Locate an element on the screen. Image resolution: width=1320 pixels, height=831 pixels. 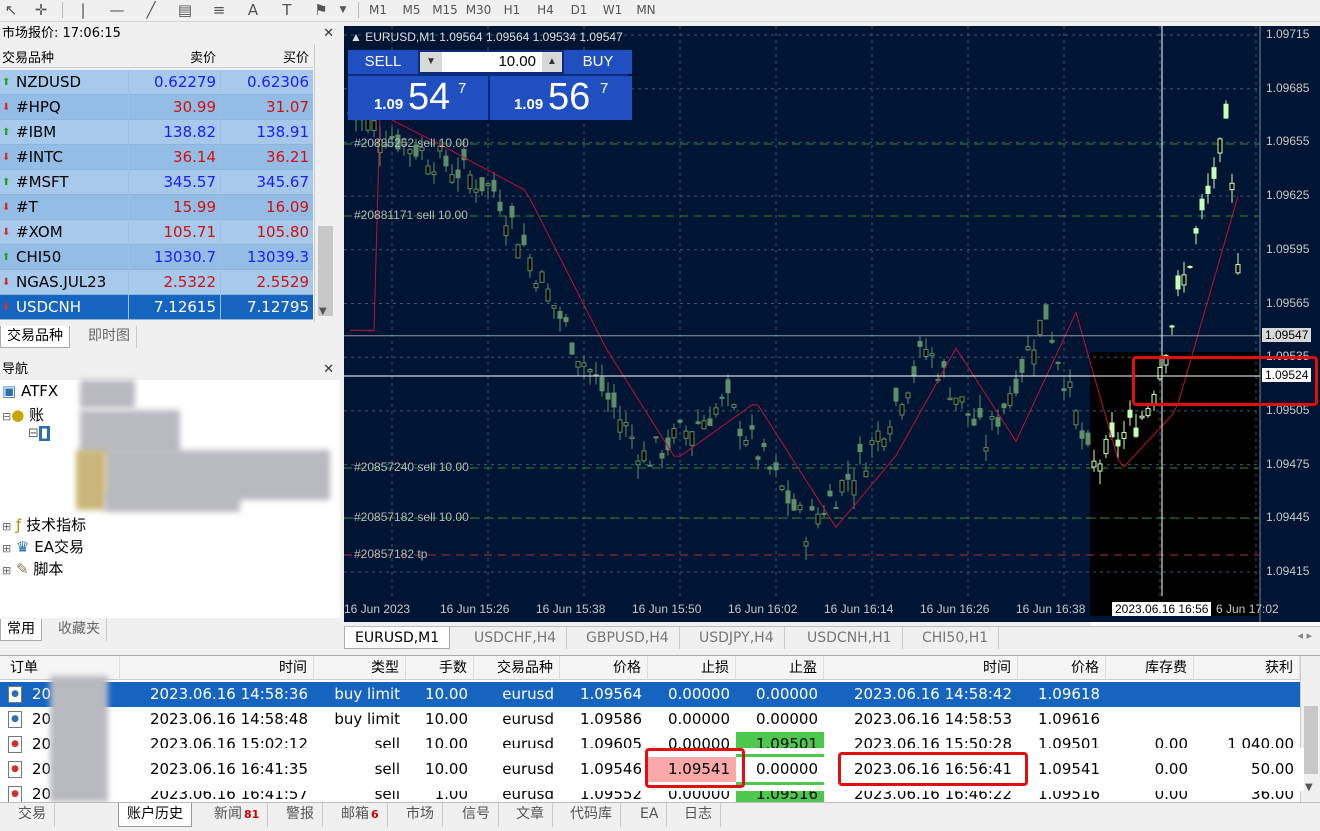
tab-tick-chart: 即时图 is located at coordinates (109, 337).